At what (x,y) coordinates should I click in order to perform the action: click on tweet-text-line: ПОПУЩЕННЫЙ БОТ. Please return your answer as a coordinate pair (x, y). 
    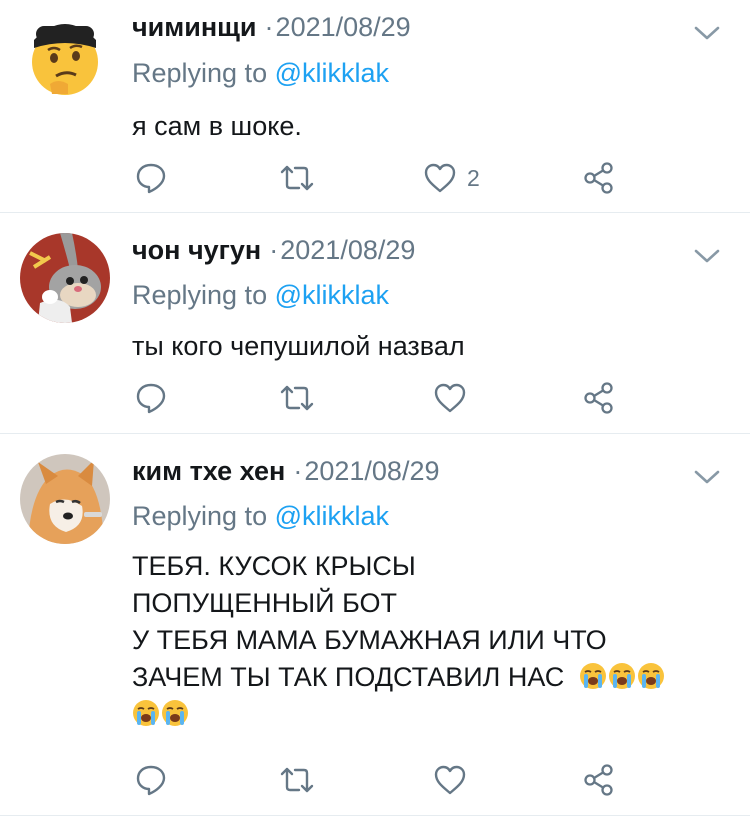
    Looking at the image, I should click on (265, 603).